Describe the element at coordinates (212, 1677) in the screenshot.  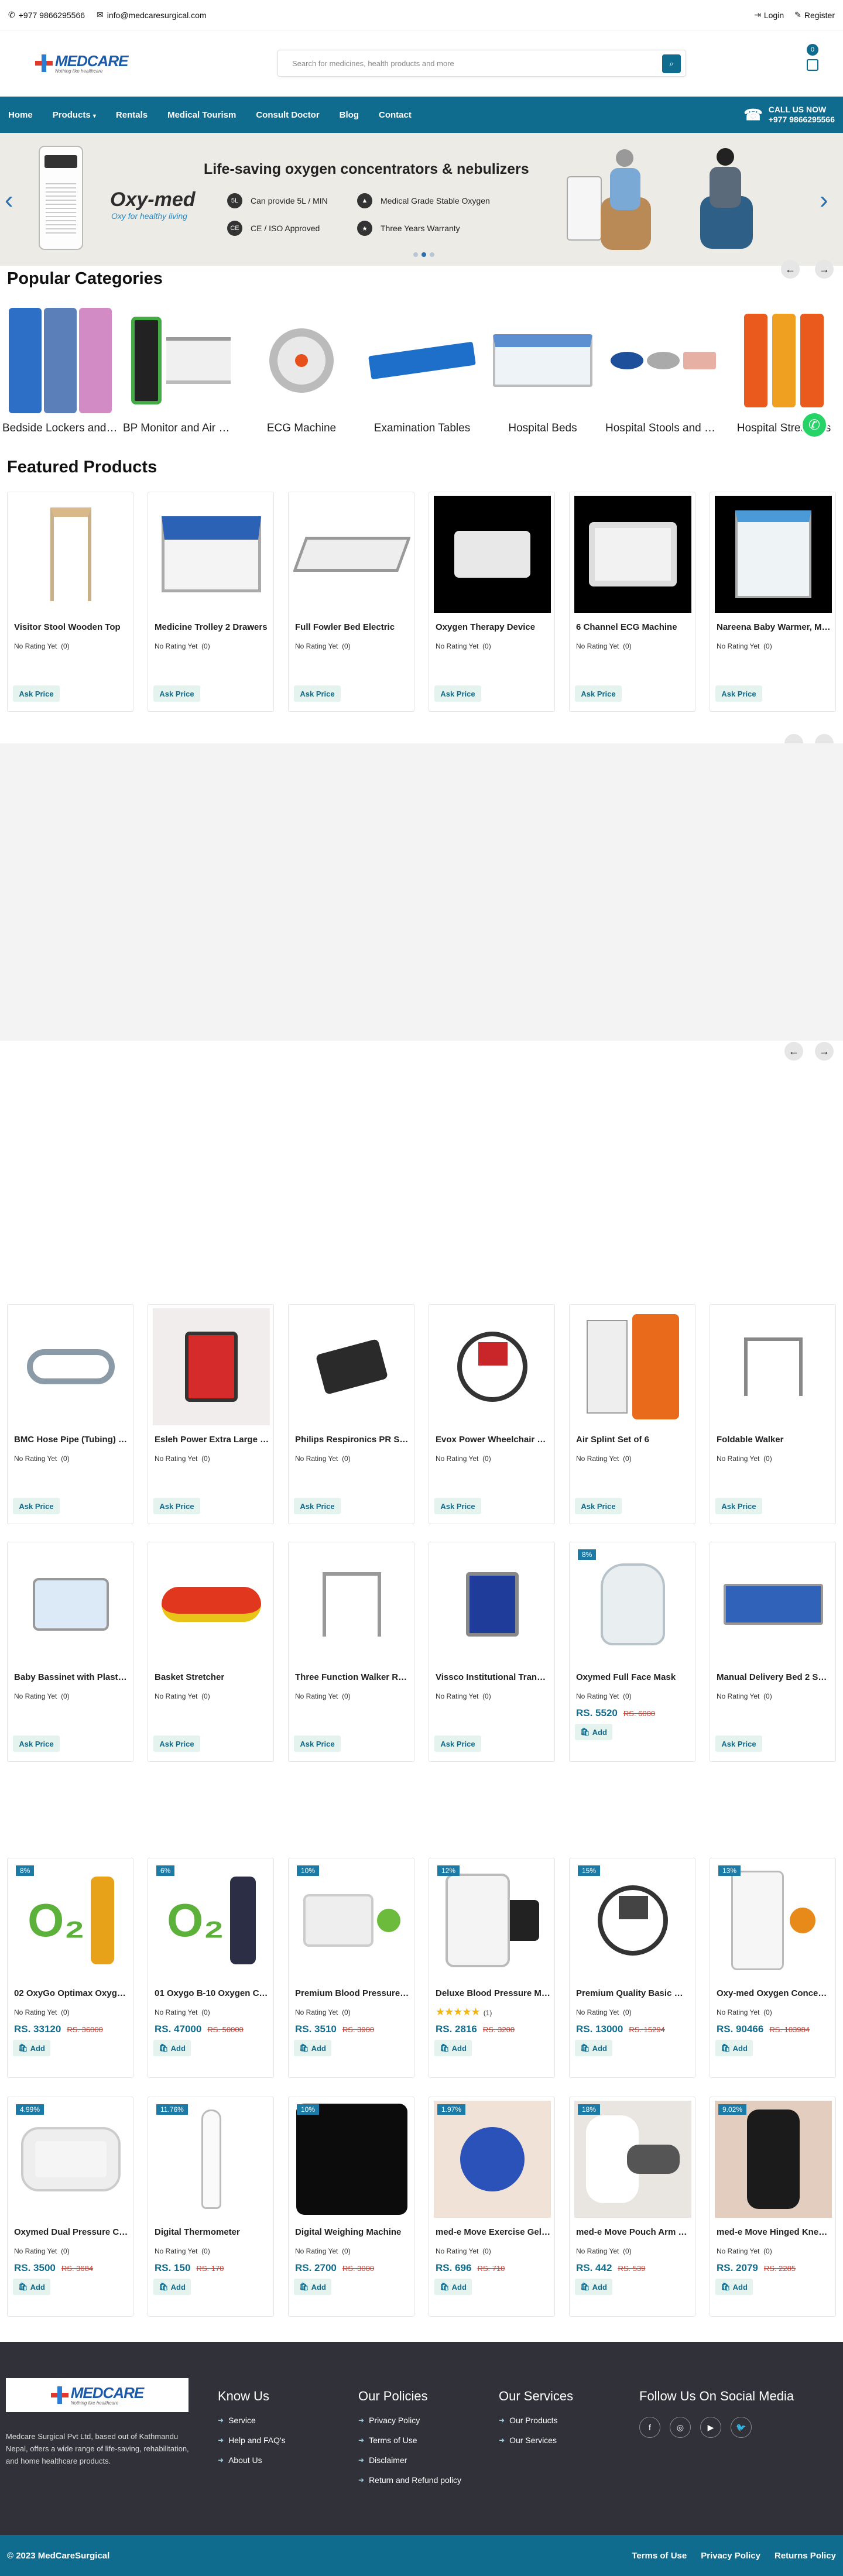
I see `product-name: Basket Stretcher` at that location.